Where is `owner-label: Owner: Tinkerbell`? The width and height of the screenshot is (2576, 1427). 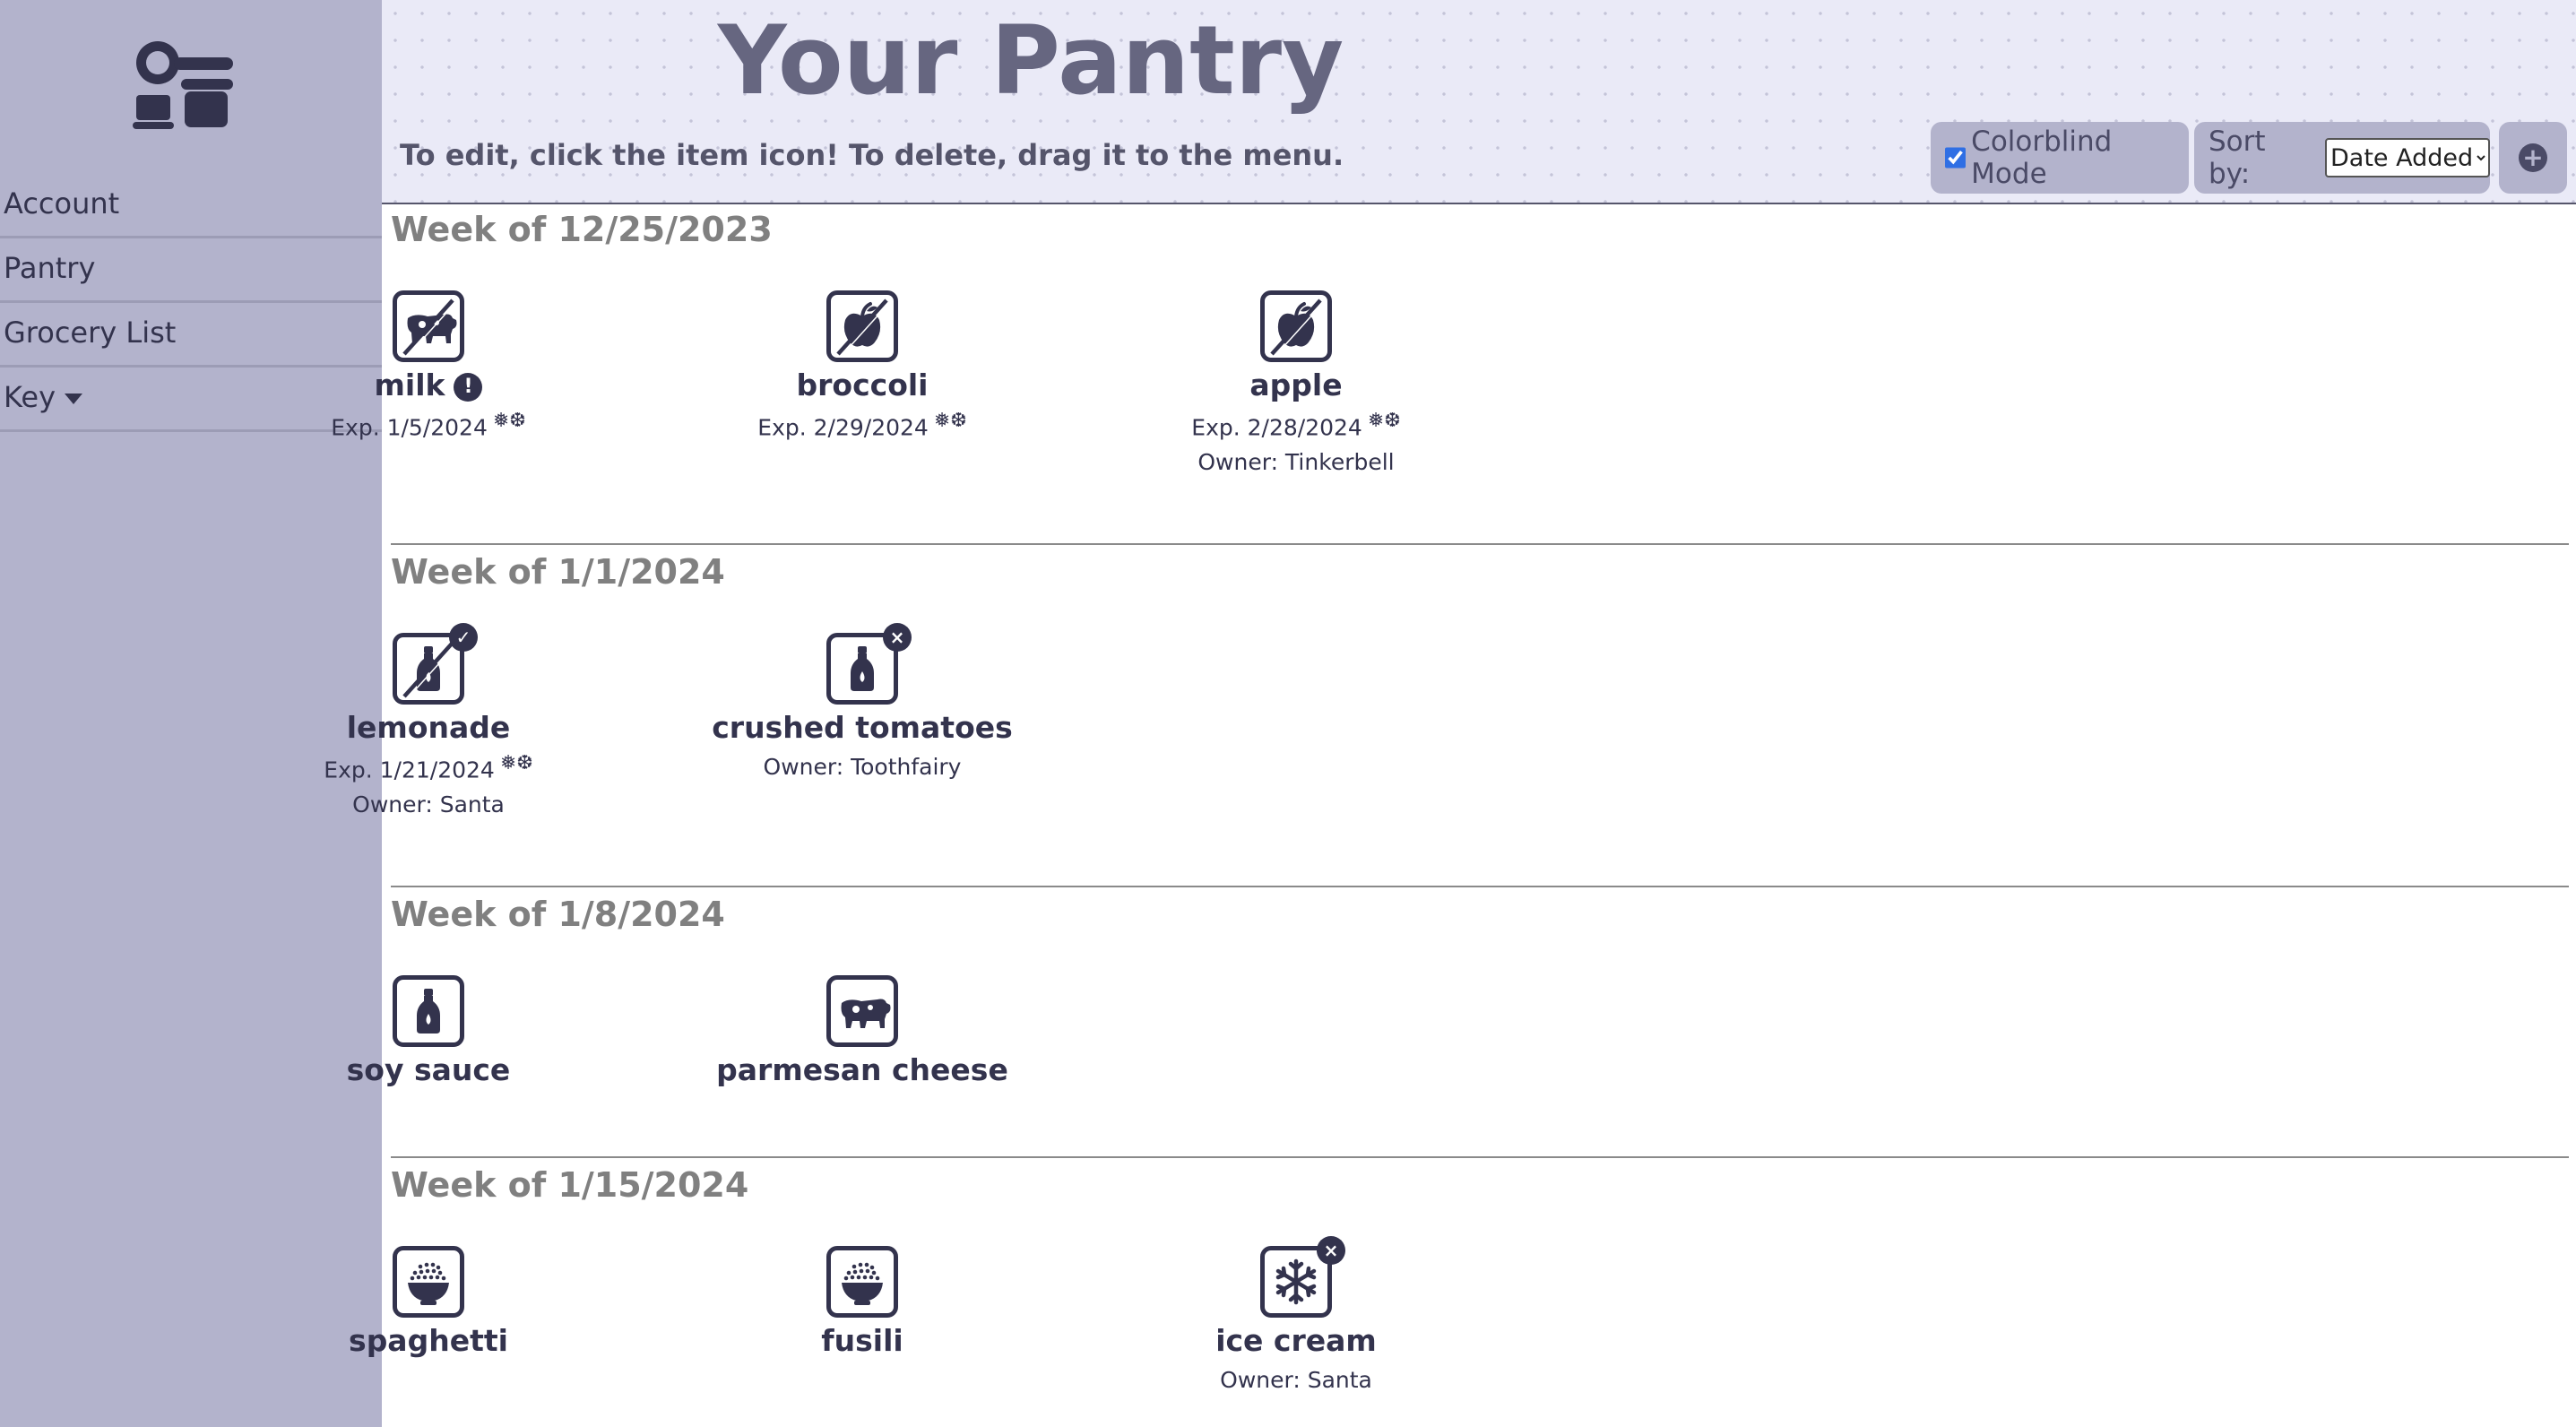
owner-label: Owner: Tinkerbell is located at coordinates (1296, 462).